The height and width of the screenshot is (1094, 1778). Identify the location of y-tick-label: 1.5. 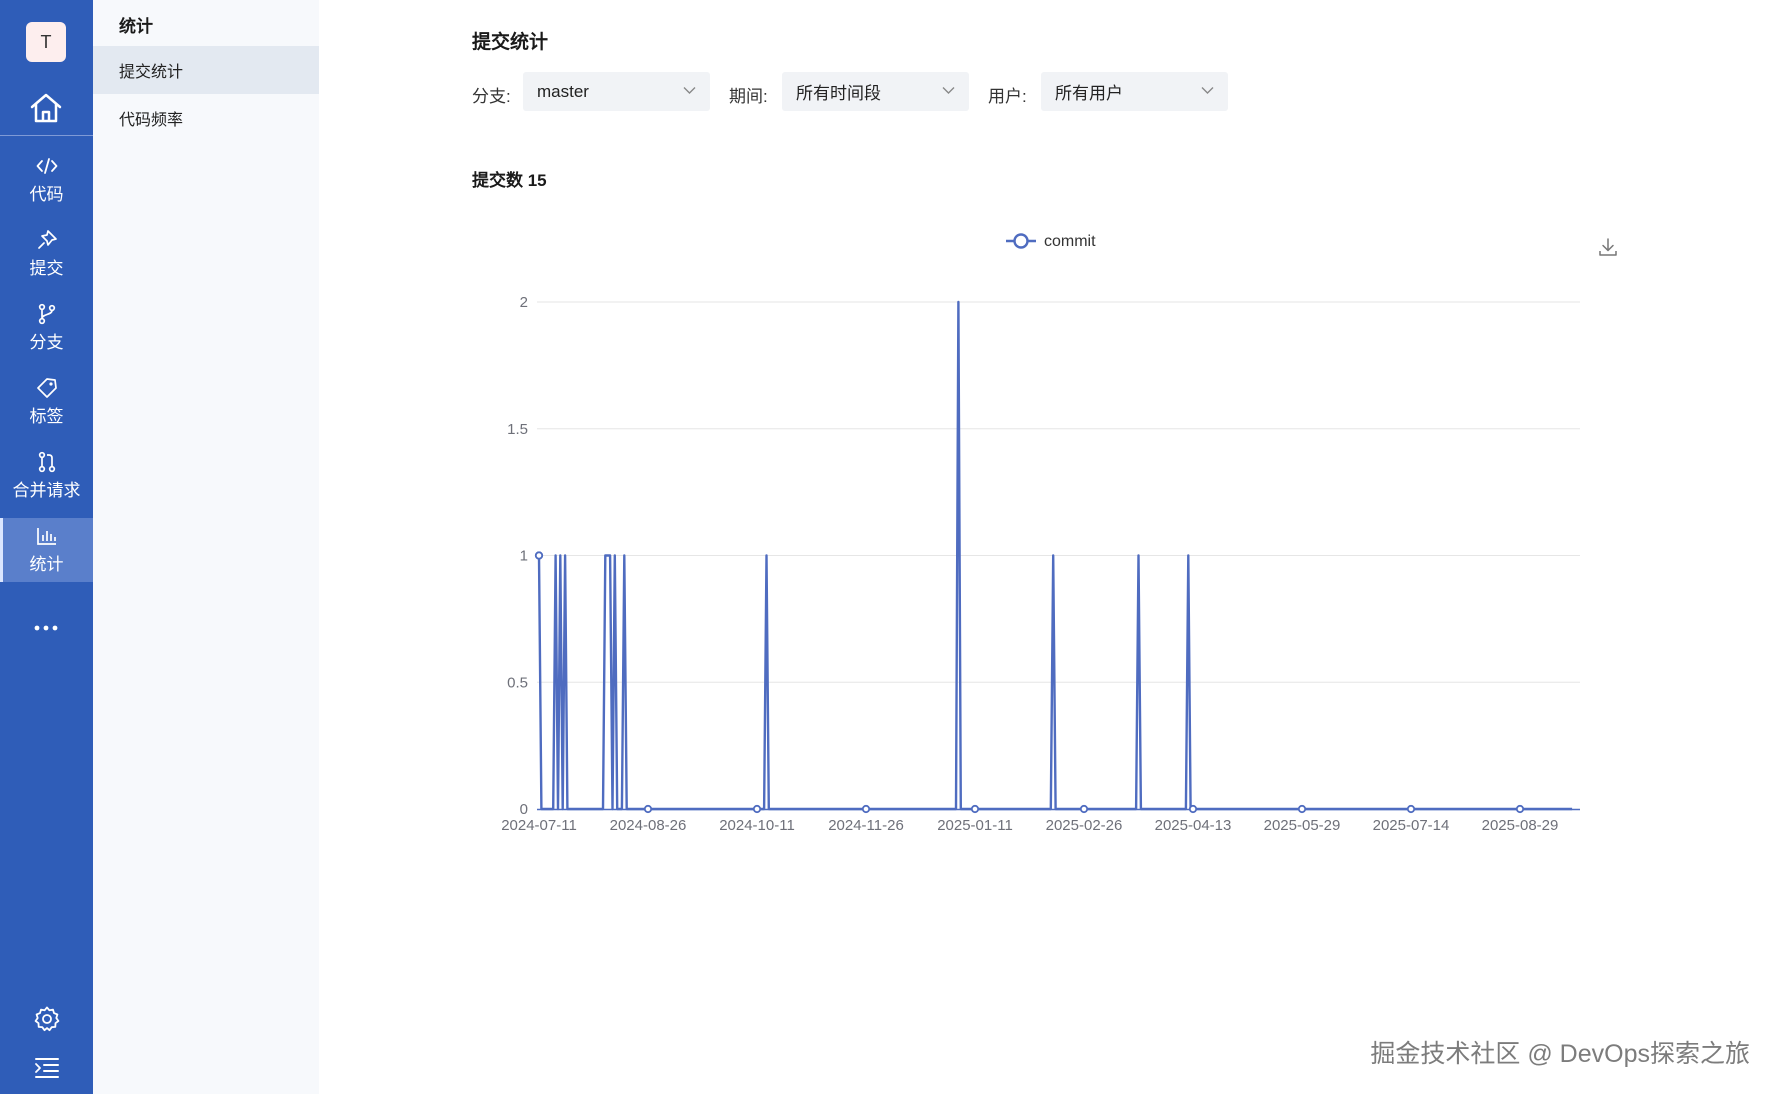
(517, 429).